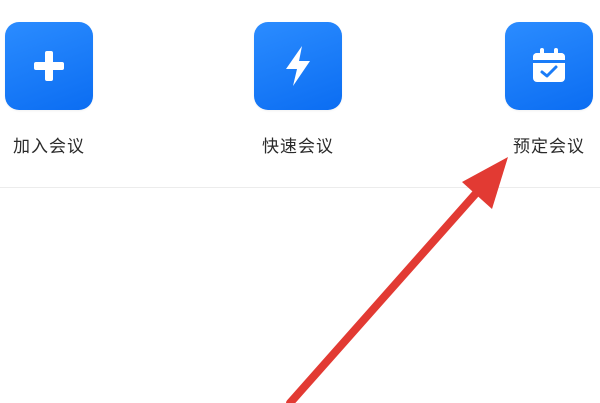 The image size is (600, 403). I want to click on calendar-check-icon, so click(549, 65).